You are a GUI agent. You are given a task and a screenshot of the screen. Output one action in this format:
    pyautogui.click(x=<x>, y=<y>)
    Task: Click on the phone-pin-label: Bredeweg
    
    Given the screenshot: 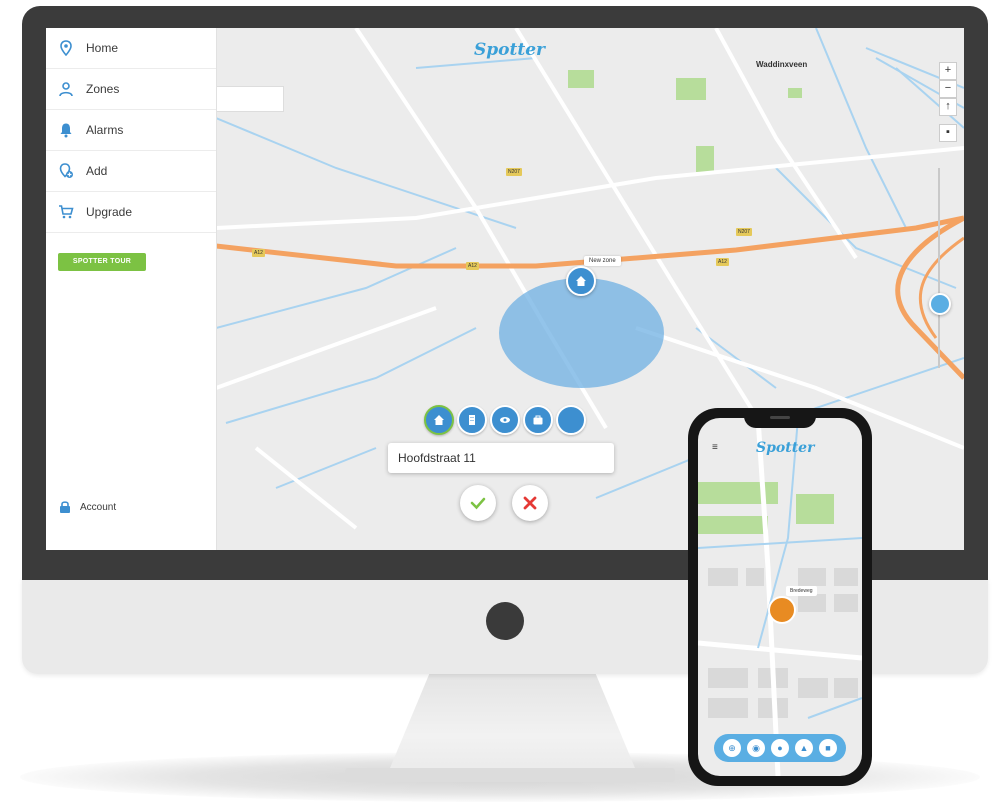 What is the action you would take?
    pyautogui.click(x=801, y=591)
    